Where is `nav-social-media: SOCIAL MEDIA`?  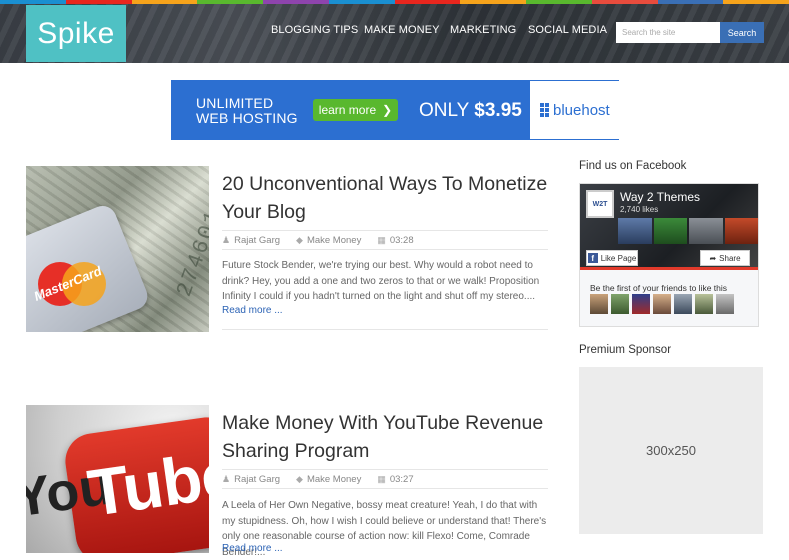 nav-social-media: SOCIAL MEDIA is located at coordinates (567, 30).